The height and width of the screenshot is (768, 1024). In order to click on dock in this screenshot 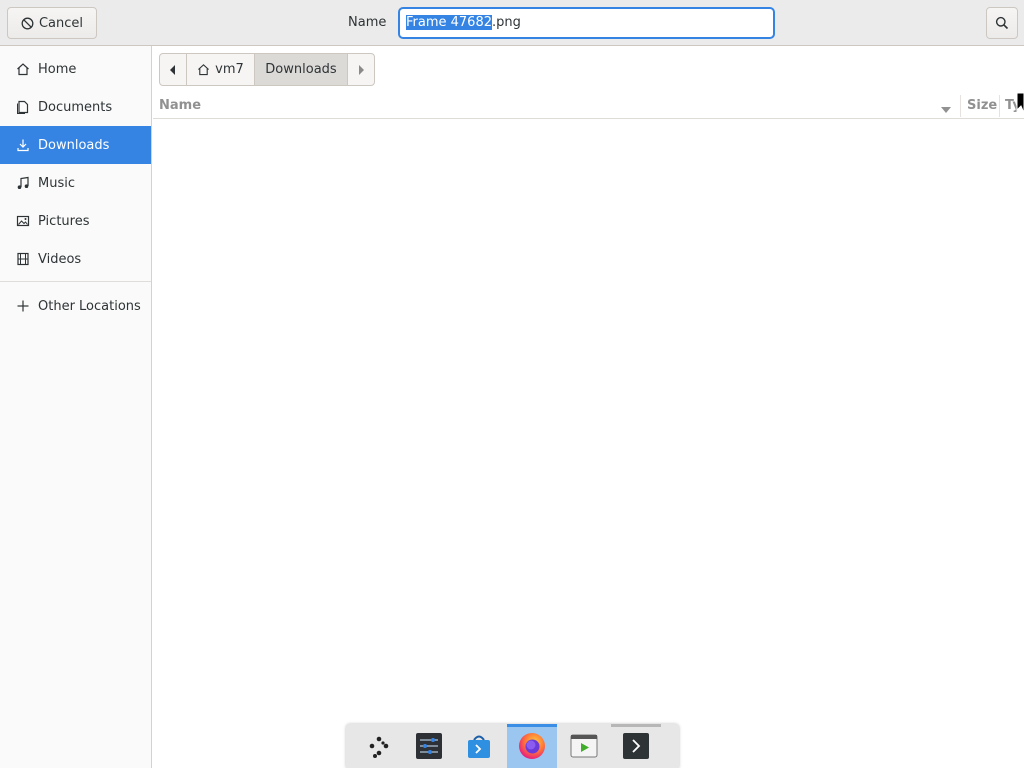, I will do `click(512, 746)`.